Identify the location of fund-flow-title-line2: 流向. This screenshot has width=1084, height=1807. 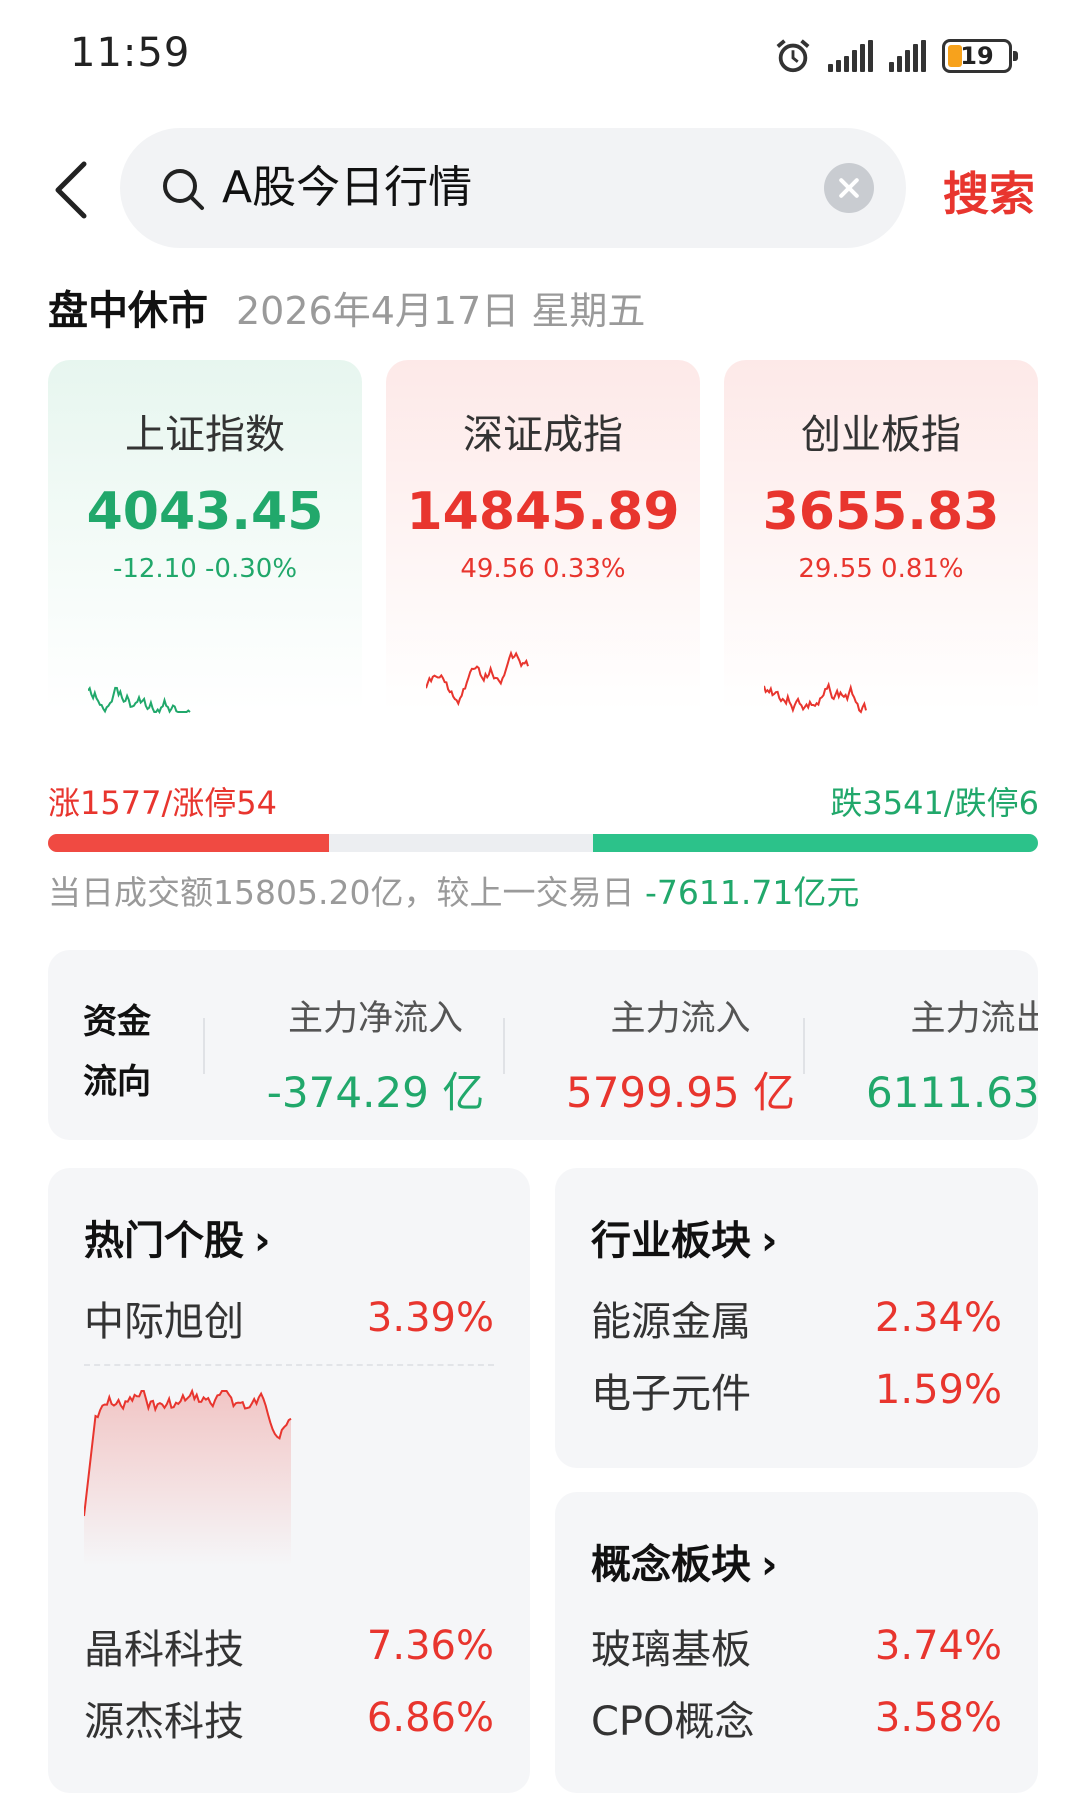
(117, 1082).